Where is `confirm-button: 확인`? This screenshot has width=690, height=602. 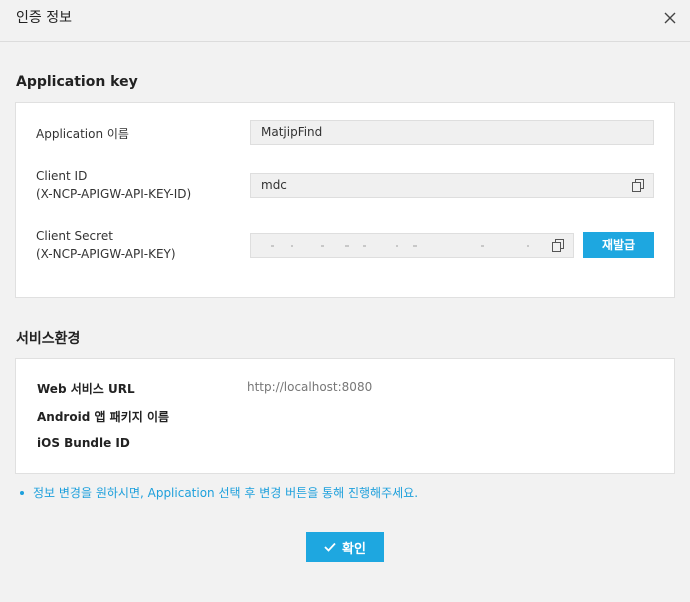
confirm-button: 확인 is located at coordinates (345, 547).